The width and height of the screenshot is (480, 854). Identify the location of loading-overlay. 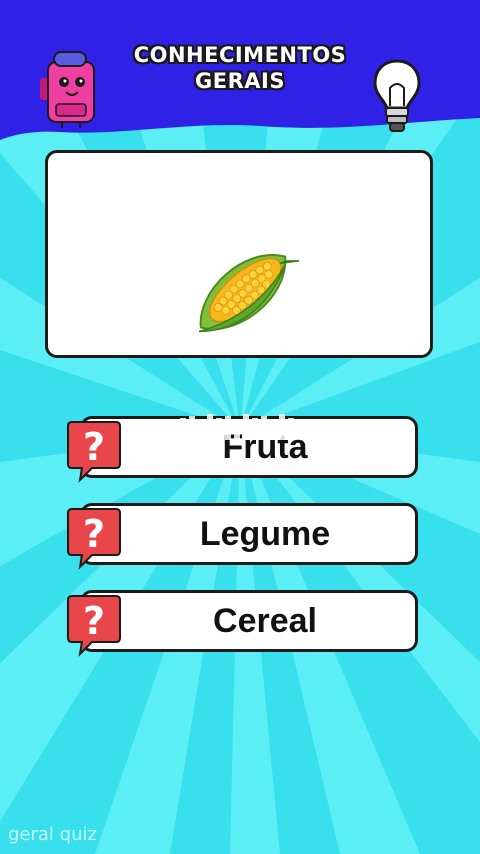
(237, 427).